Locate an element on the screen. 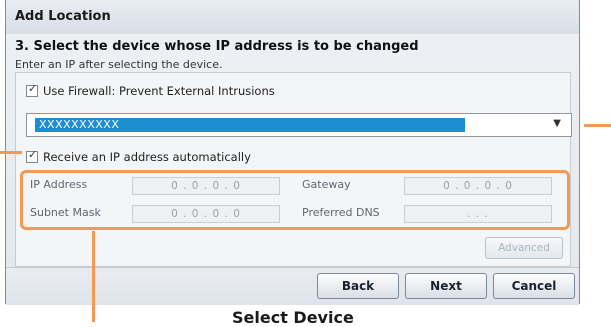 Image resolution: width=611 pixels, height=327 pixels. ip-address-input: 0 . 0 . 0 . 0 is located at coordinates (206, 186).